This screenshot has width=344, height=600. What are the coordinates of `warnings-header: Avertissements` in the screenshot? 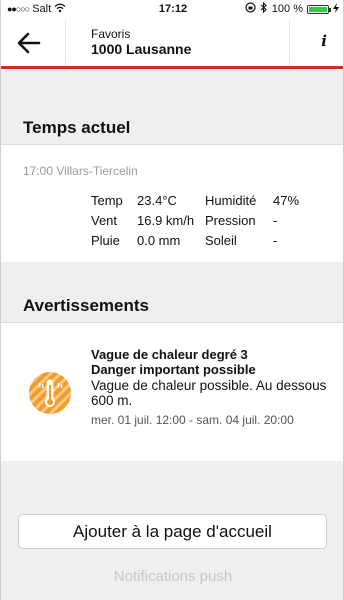 It's located at (172, 306).